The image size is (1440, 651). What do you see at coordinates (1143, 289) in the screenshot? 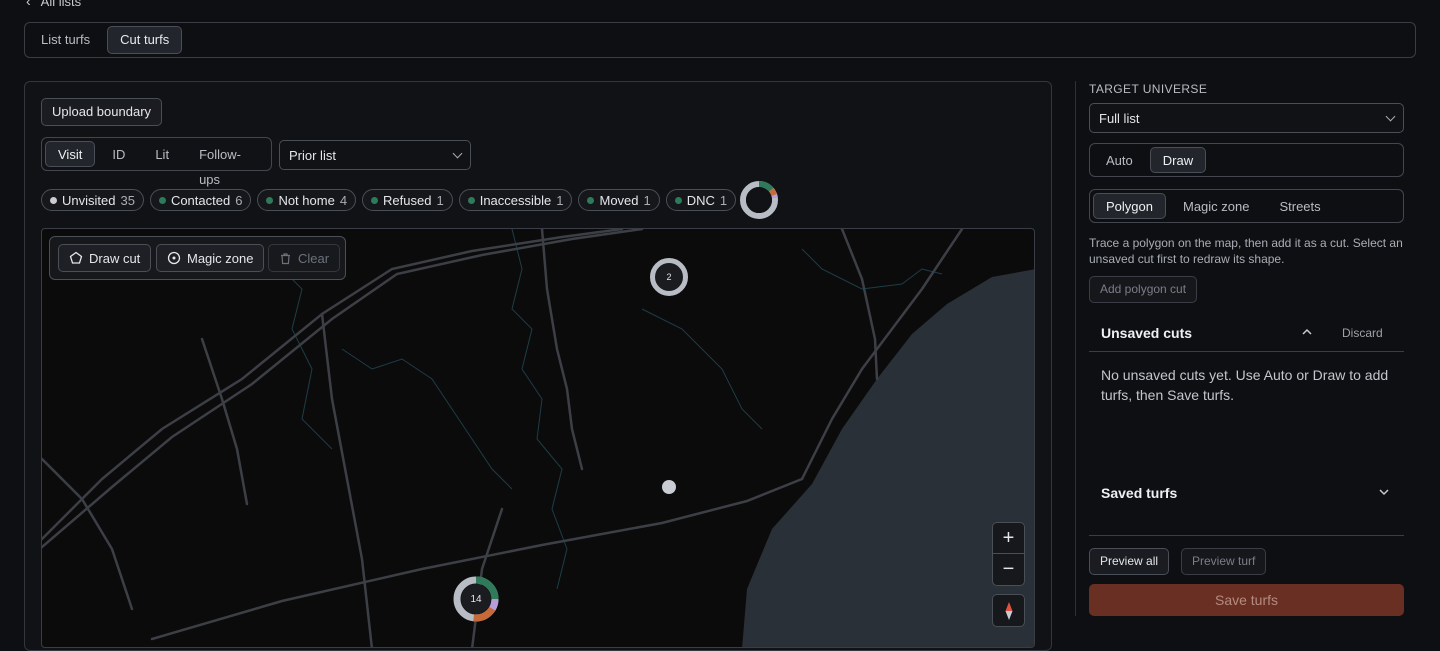
I see `add-polygon-cut-button: Add polygon cut` at bounding box center [1143, 289].